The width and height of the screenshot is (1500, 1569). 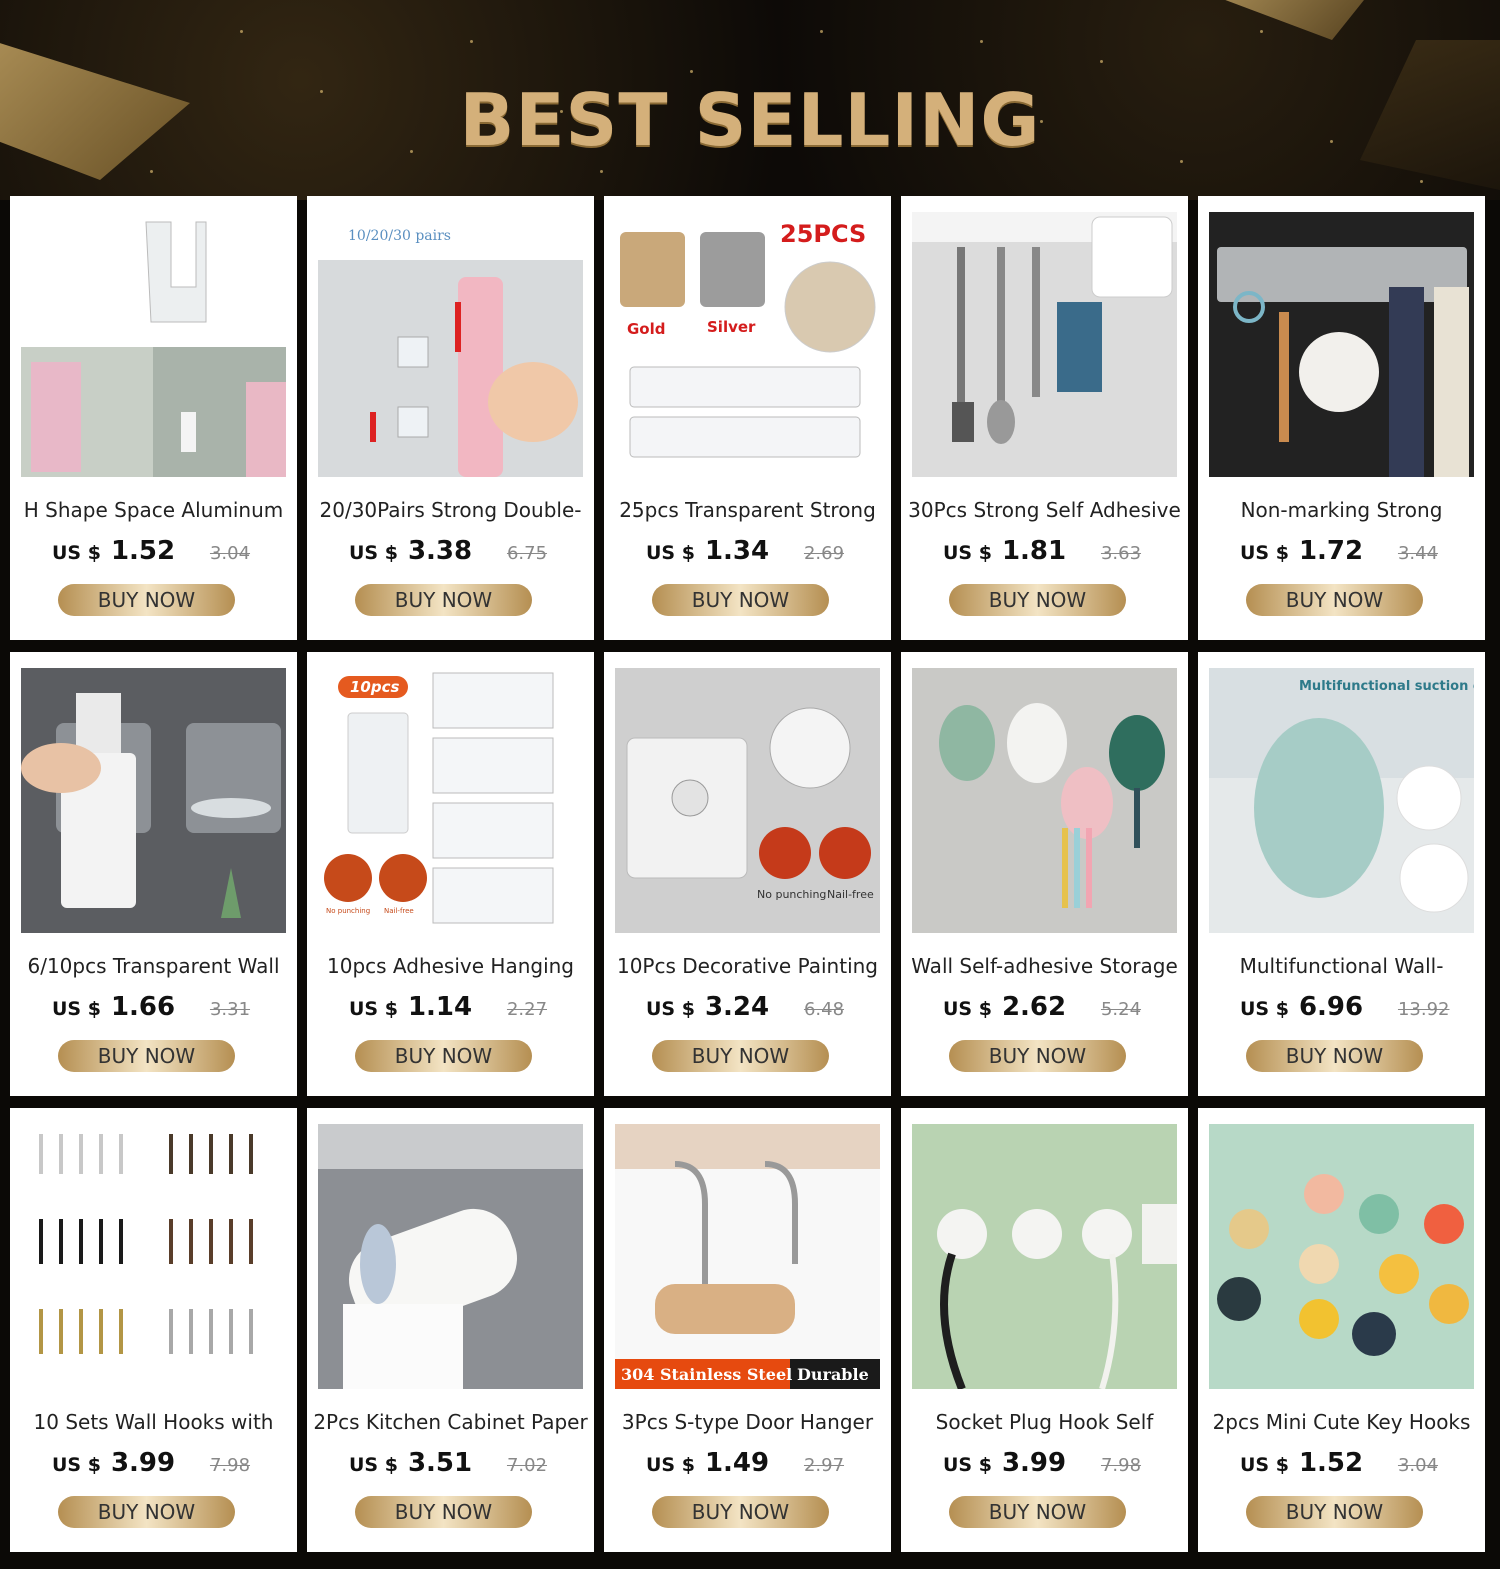 What do you see at coordinates (1341, 800) in the screenshot?
I see `cactus-suction-cup-rack-image: Multifunctional suction cup storage rack` at bounding box center [1341, 800].